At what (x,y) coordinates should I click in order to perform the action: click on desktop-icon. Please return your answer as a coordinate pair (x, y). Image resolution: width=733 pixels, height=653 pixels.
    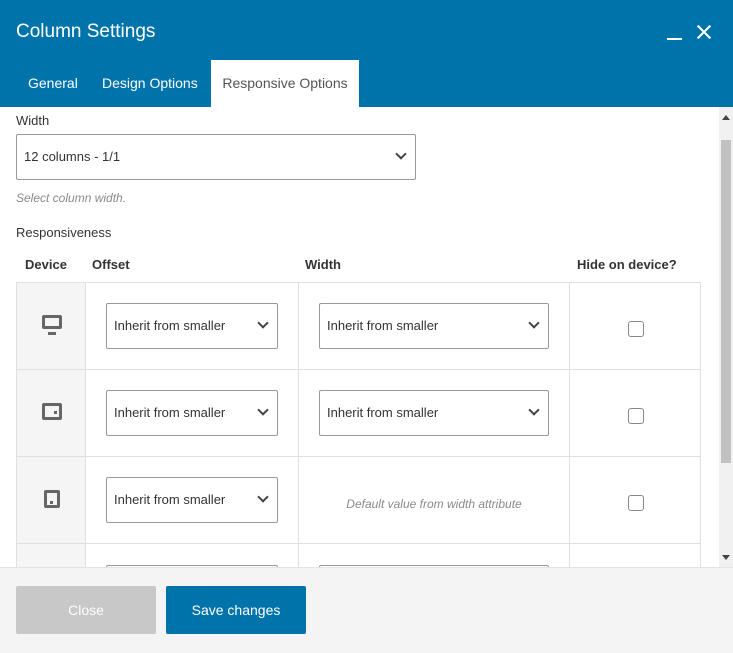
    Looking at the image, I should click on (52, 325).